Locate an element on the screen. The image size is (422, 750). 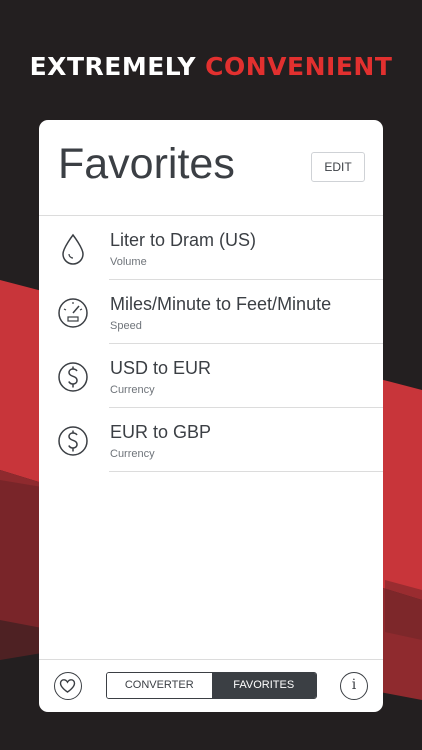
tab-favorites: FAVORITES is located at coordinates (263, 685).